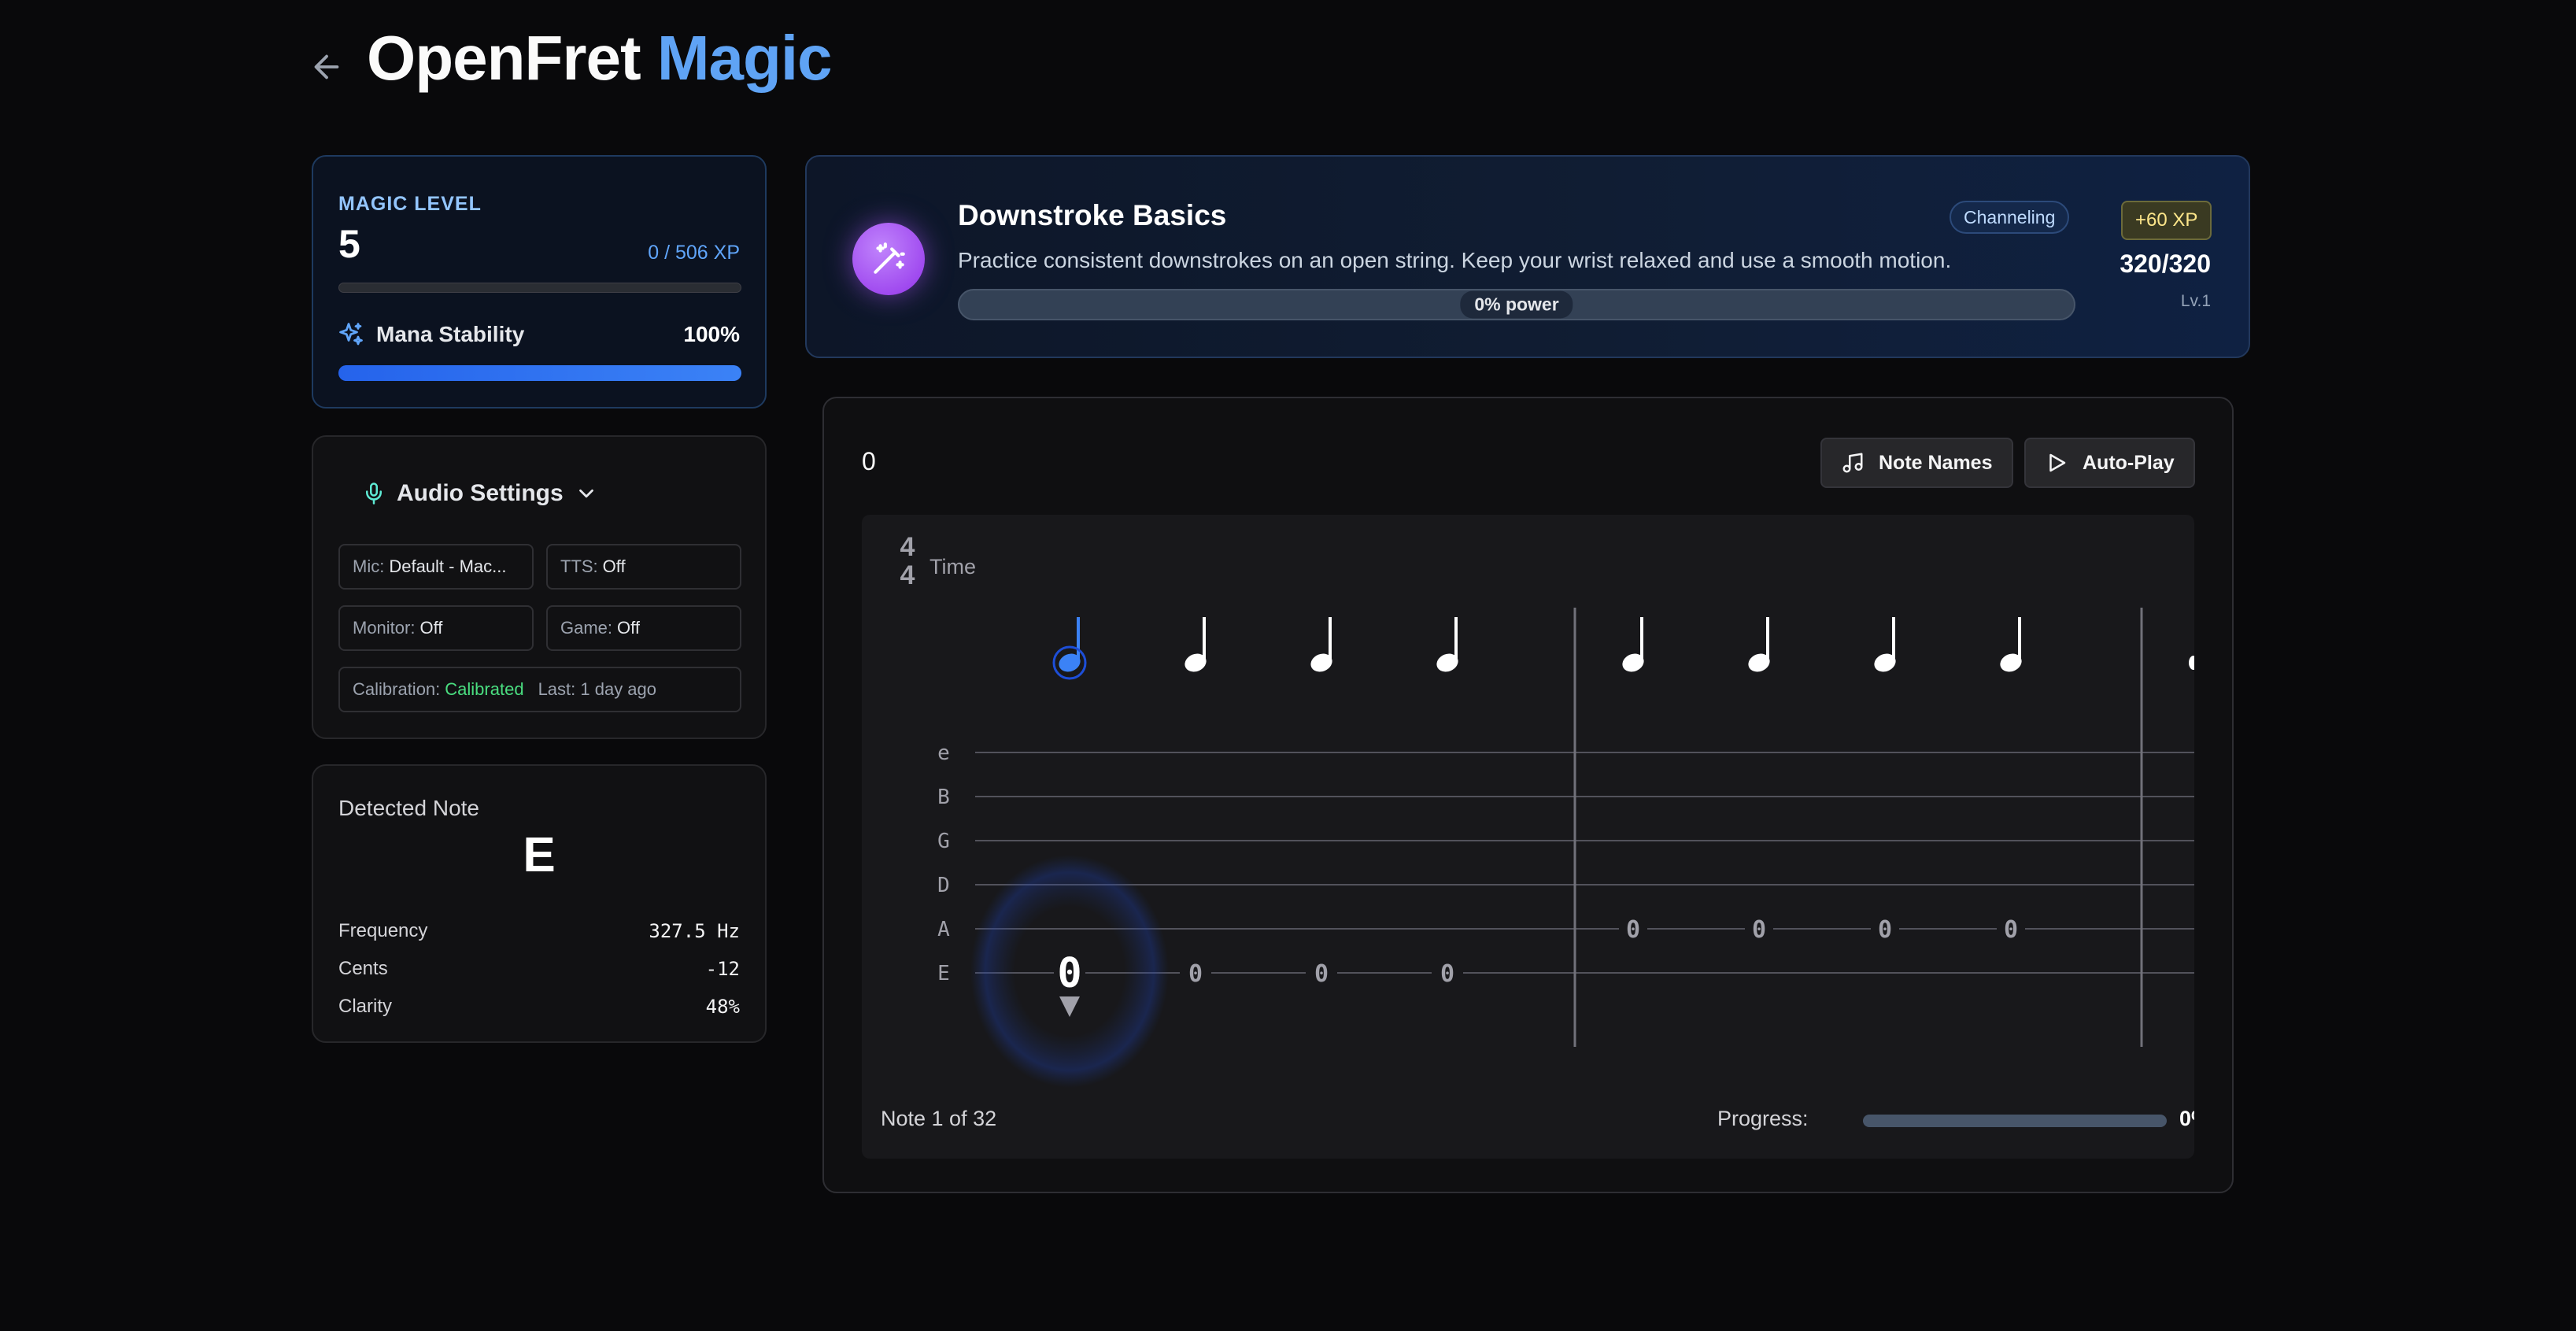 The width and height of the screenshot is (2576, 1331). Describe the element at coordinates (349, 244) in the screenshot. I see `magic-level-value: 5` at that location.